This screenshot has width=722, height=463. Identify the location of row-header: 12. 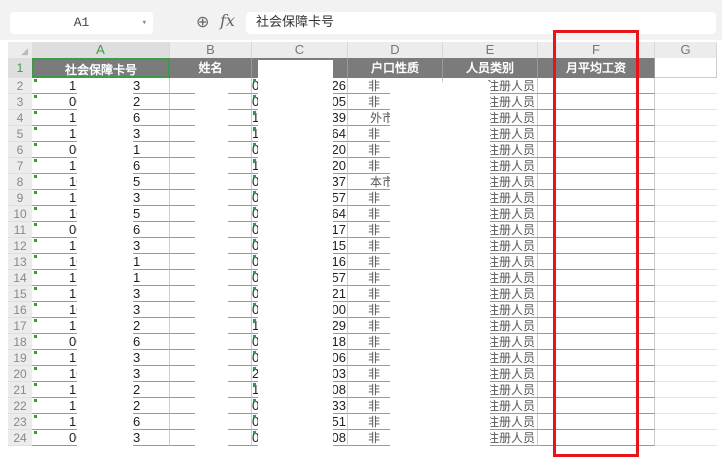
(20, 246).